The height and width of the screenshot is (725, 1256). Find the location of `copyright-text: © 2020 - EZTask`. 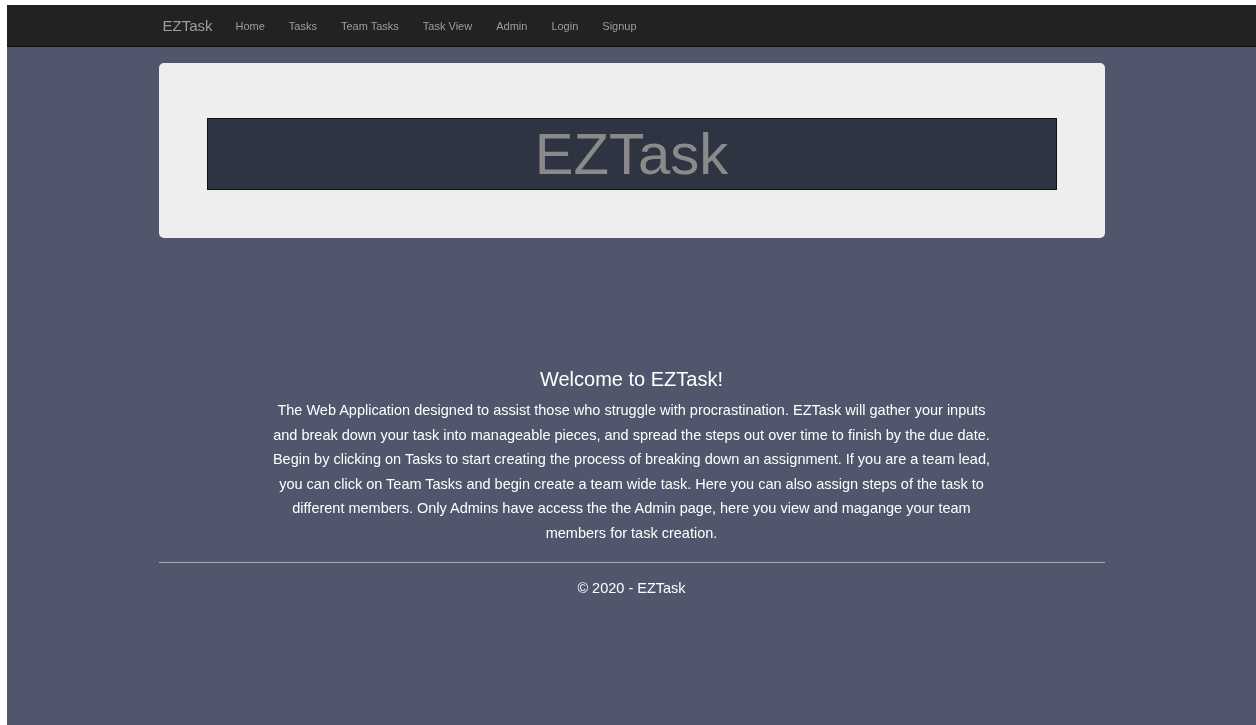

copyright-text: © 2020 - EZTask is located at coordinates (631, 587).